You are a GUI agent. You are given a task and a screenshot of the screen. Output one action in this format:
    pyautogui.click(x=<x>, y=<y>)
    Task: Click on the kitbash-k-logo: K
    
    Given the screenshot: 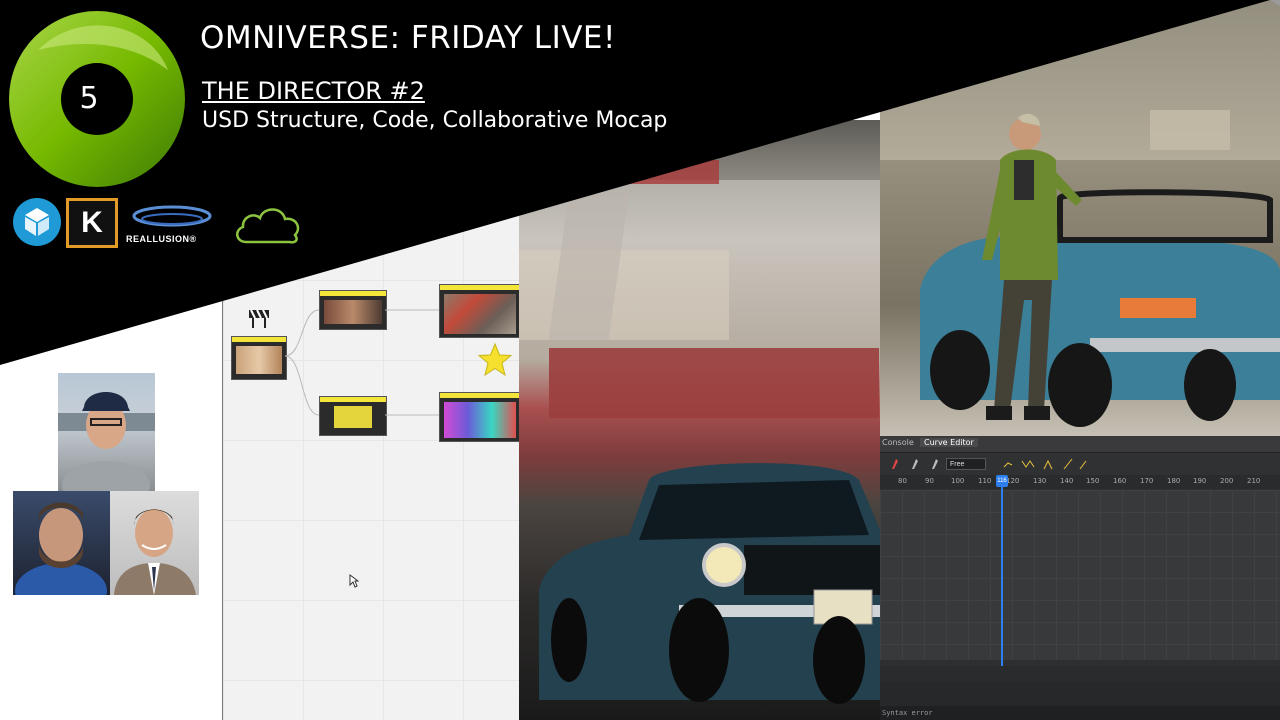 What is the action you would take?
    pyautogui.click(x=92, y=223)
    